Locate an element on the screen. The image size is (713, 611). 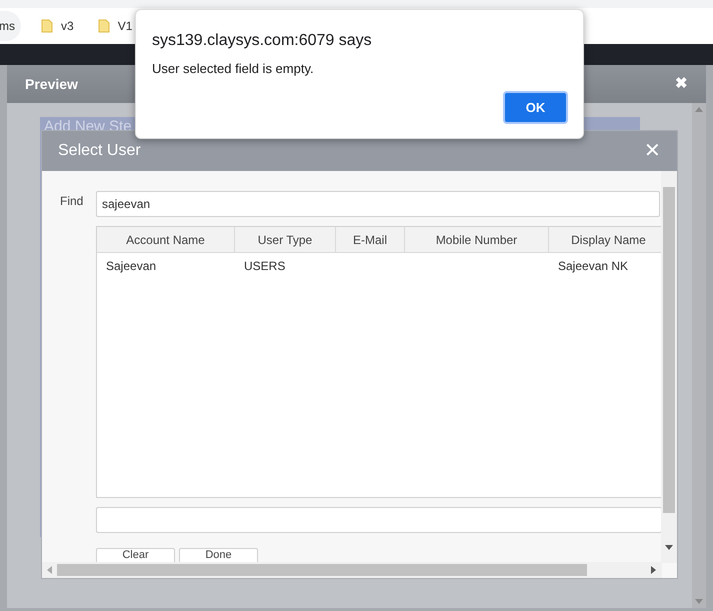
dialog-title: Preview is located at coordinates (51, 84).